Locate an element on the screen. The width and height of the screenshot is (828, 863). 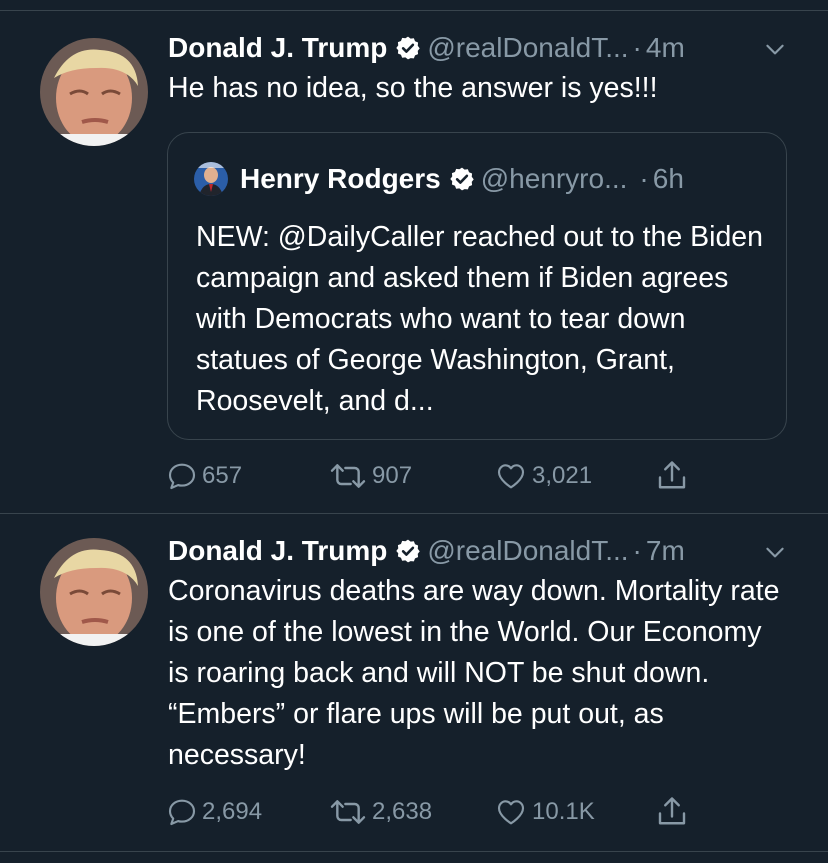
divider is located at coordinates (414, 851).